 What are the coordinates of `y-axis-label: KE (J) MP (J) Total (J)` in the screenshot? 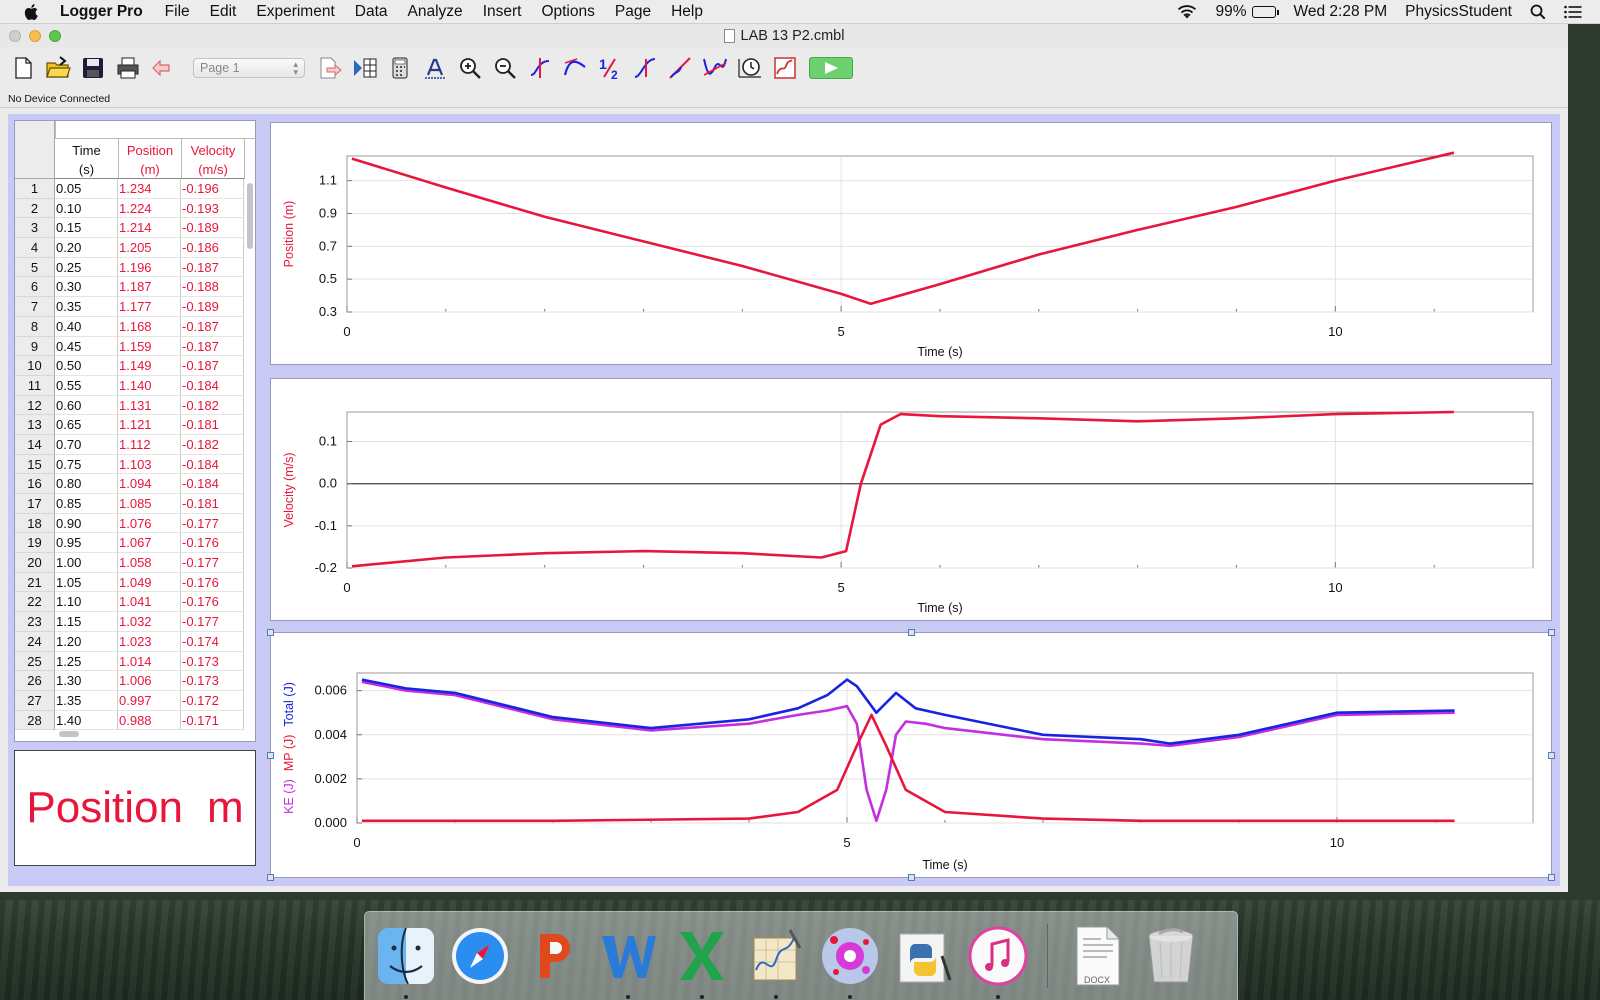 It's located at (289, 748).